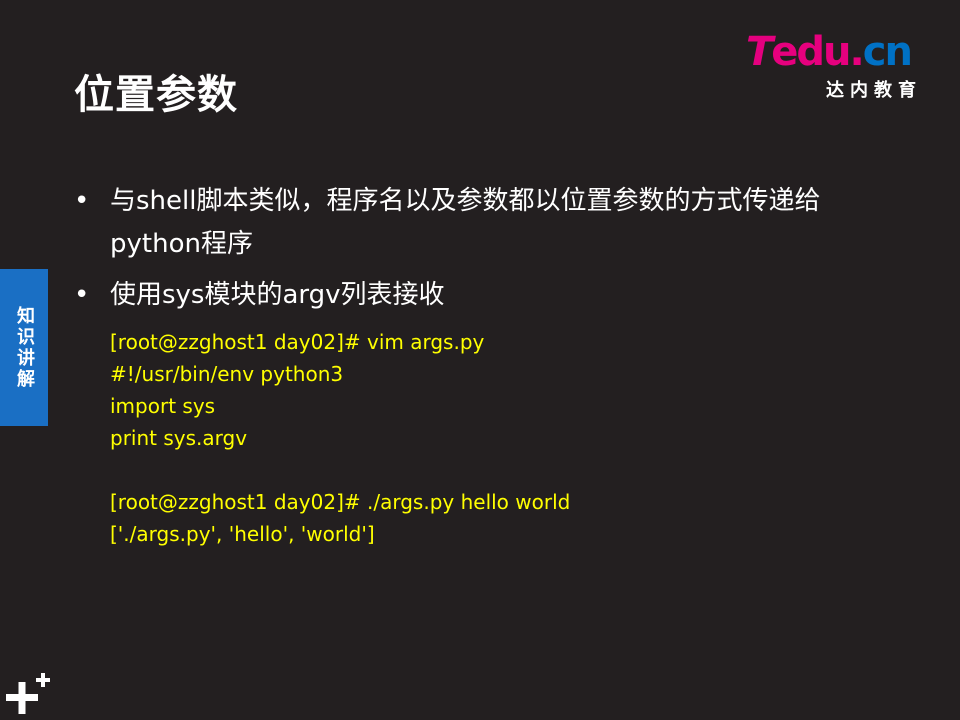 The height and width of the screenshot is (720, 960). Describe the element at coordinates (887, 52) in the screenshot. I see `logo-suffix: cn` at that location.